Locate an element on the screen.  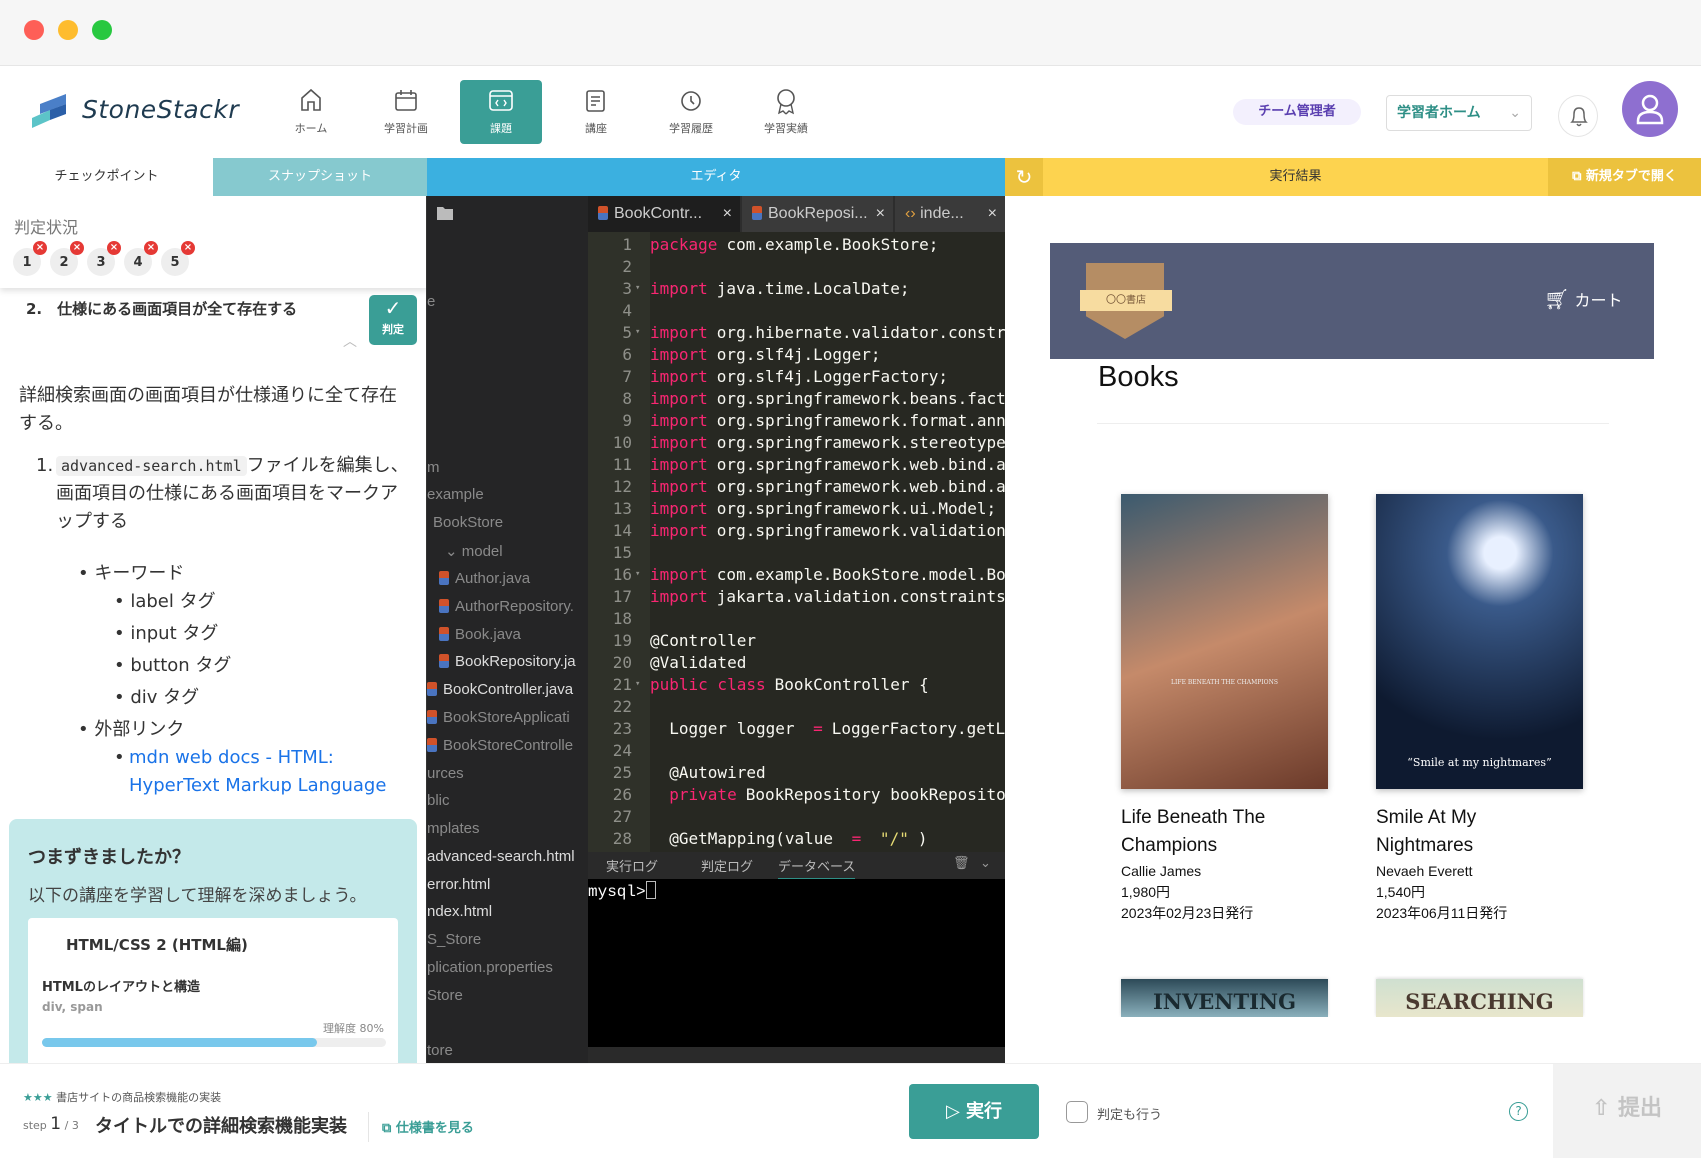
collapse-chevron-icon: ︿ is located at coordinates (350, 341).